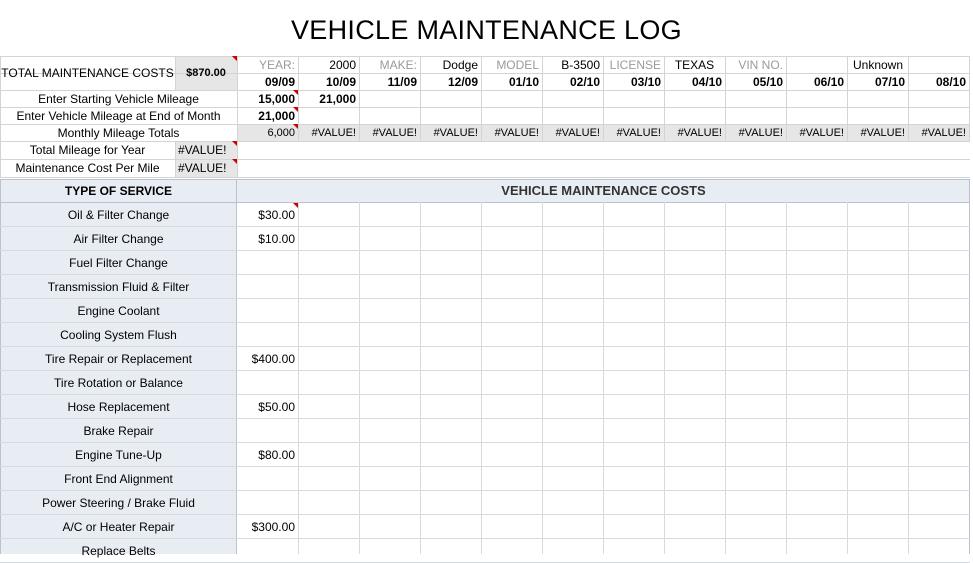  Describe the element at coordinates (267, 238) in the screenshot. I see `service-cost-cell: $10.00` at that location.